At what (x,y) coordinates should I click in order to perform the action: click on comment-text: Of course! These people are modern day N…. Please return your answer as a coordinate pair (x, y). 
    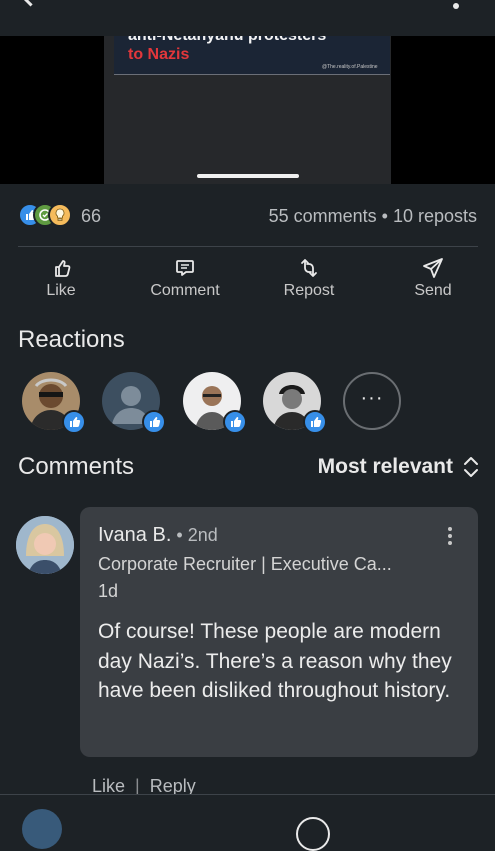
    Looking at the image, I should click on (275, 661).